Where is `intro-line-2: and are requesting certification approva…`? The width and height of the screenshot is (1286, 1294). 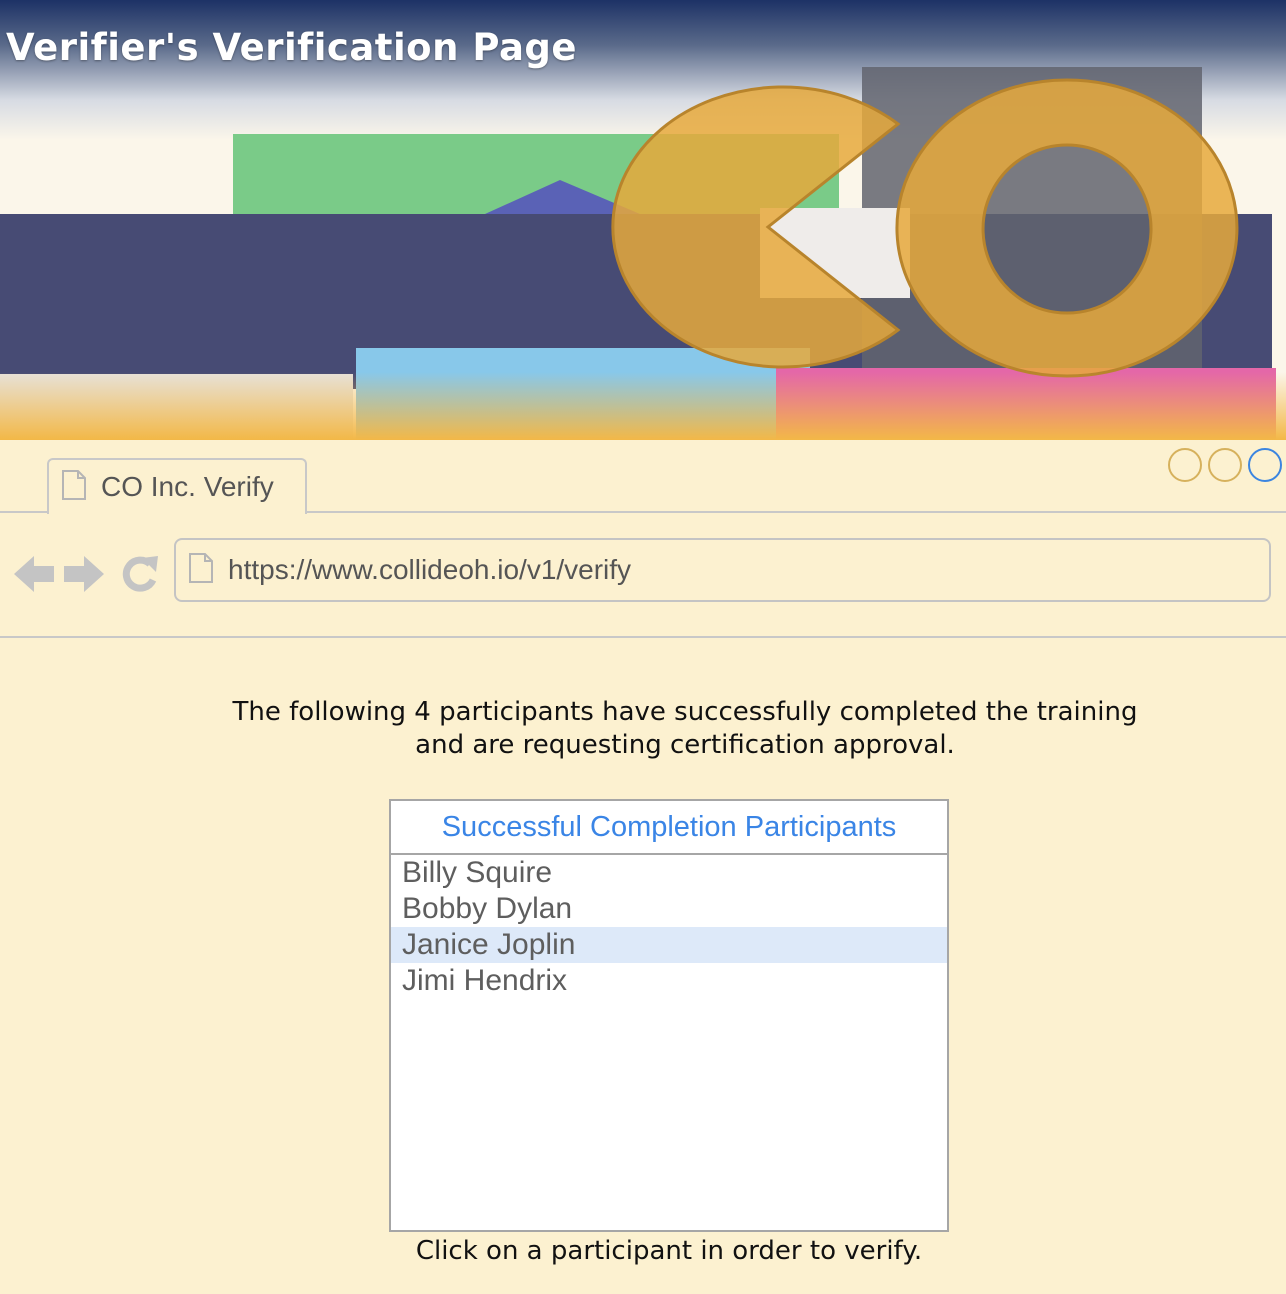 intro-line-2: and are requesting certification approva… is located at coordinates (685, 745).